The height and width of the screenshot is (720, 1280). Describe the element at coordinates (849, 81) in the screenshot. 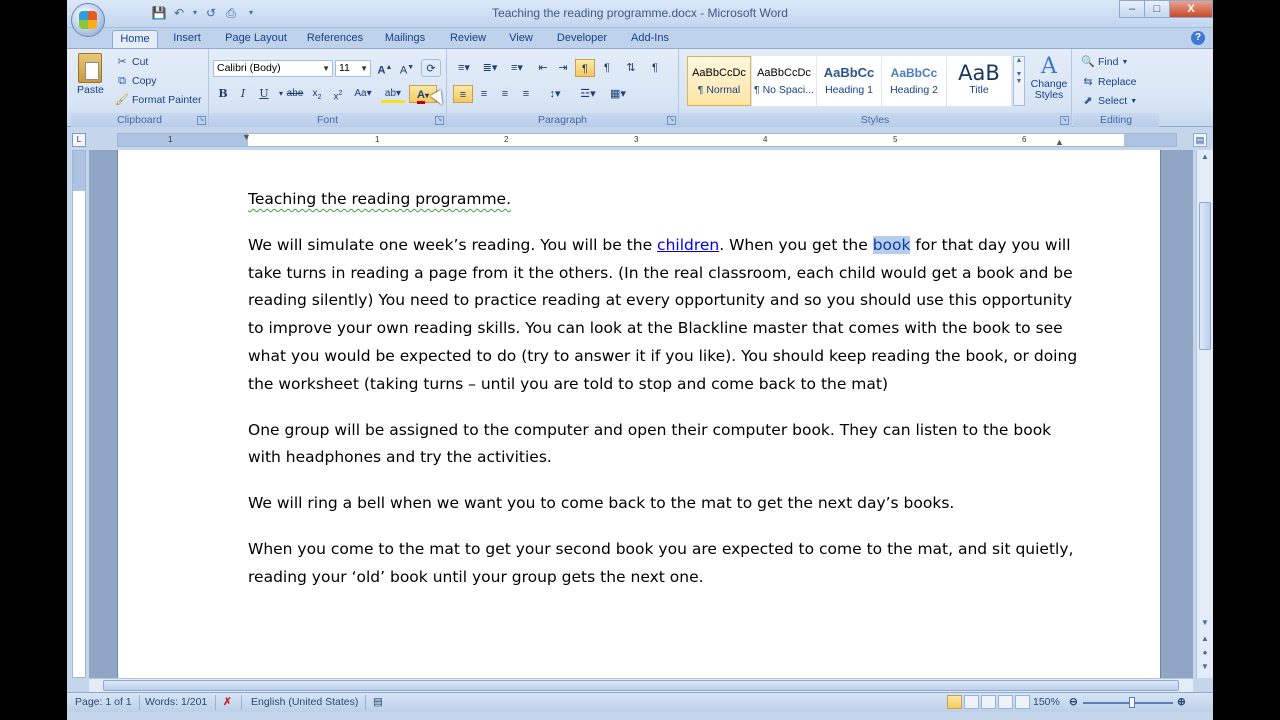

I see `style-heading-1: AaBbCc Heading 1` at that location.